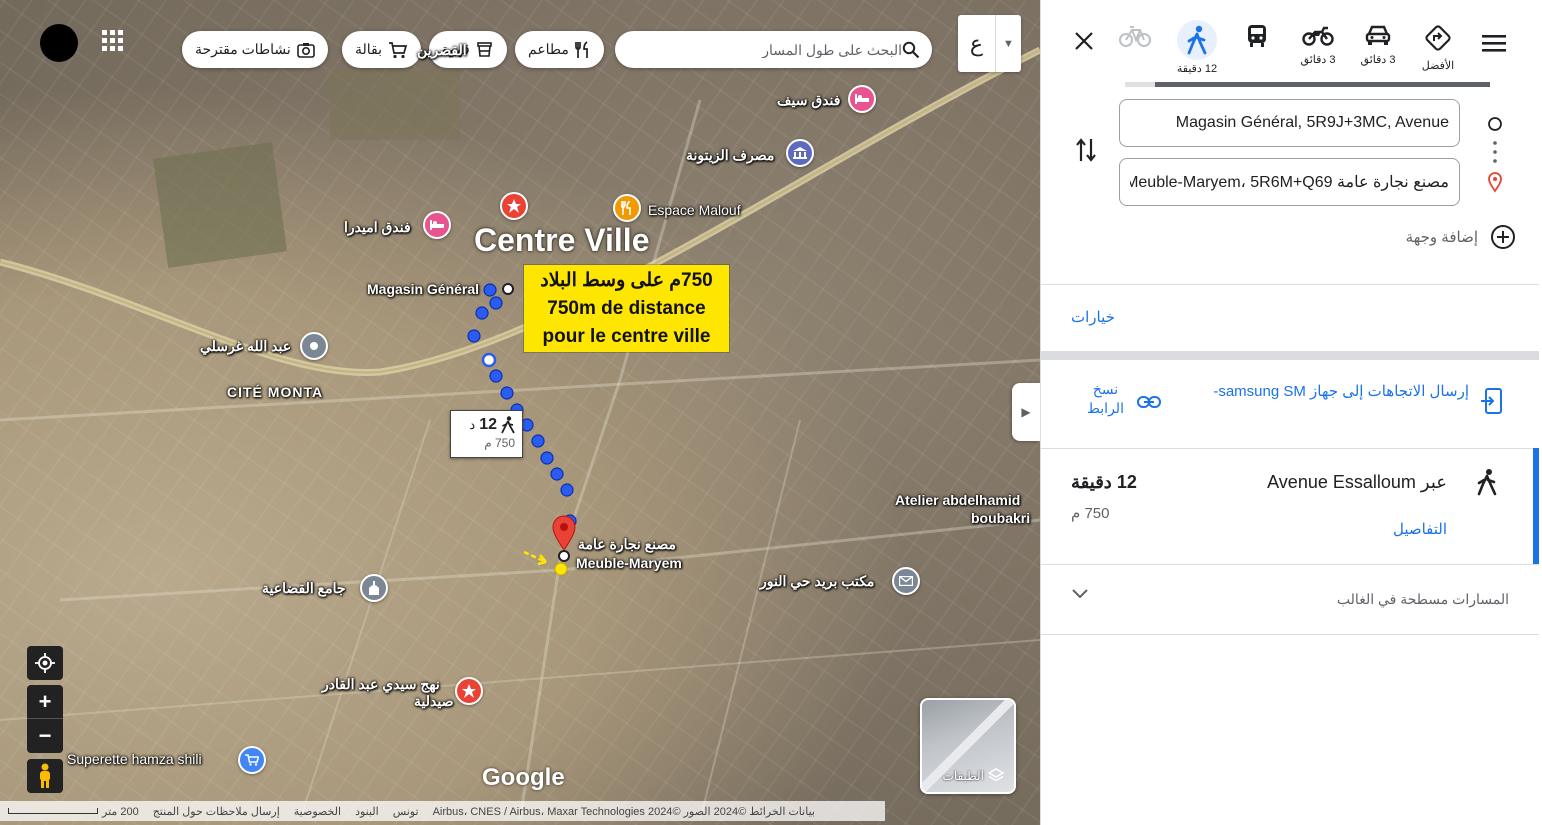 The height and width of the screenshot is (825, 1542). I want to click on place-label-espace-malouf: Espace Malouf, so click(694, 210).